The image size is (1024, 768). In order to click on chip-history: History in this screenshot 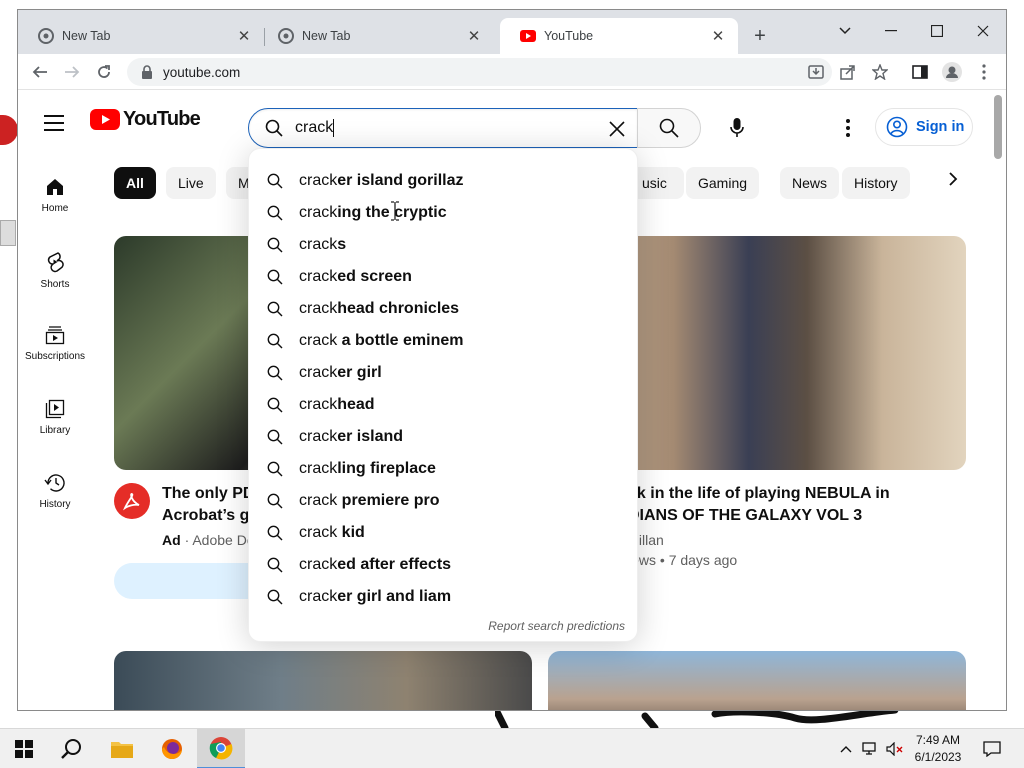, I will do `click(876, 183)`.